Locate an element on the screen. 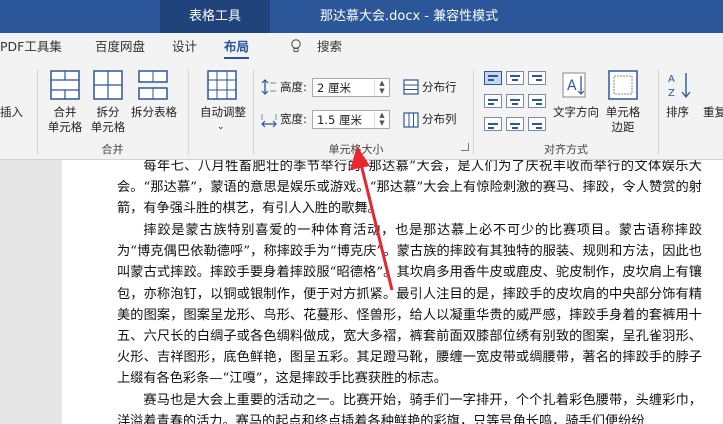  merge-group-label: 合并 is located at coordinates (112, 149).